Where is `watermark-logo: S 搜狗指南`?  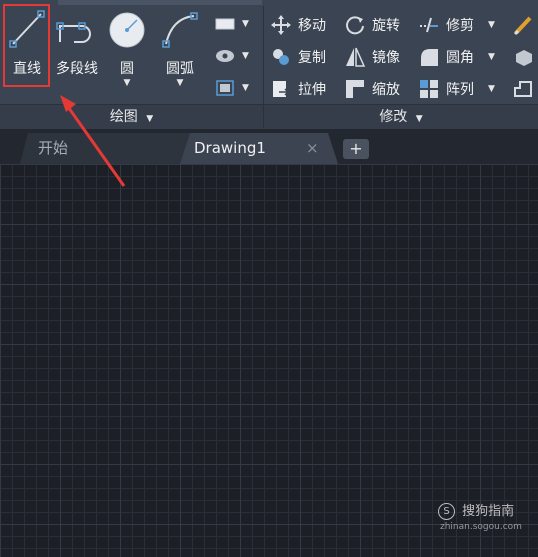
watermark-logo: S 搜狗指南 is located at coordinates (476, 510).